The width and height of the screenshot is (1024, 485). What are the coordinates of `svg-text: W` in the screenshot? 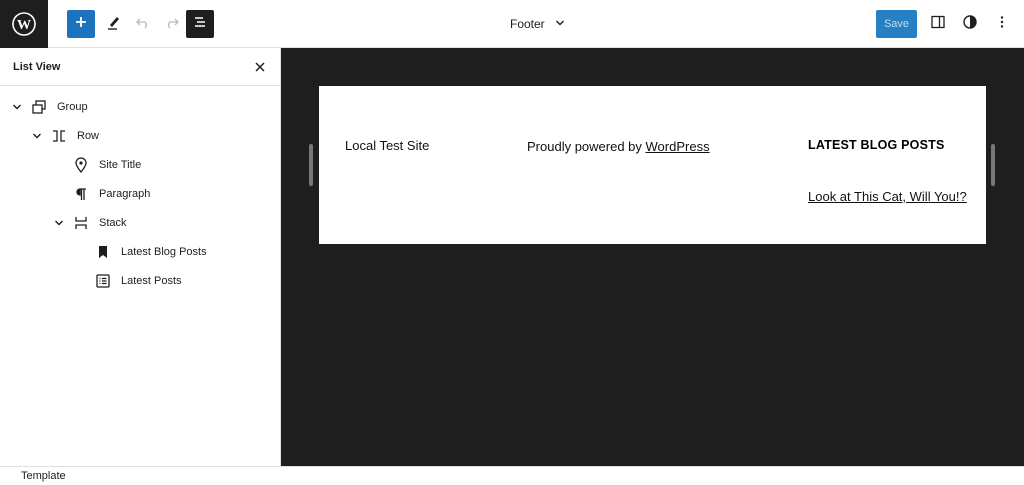 It's located at (24, 25).